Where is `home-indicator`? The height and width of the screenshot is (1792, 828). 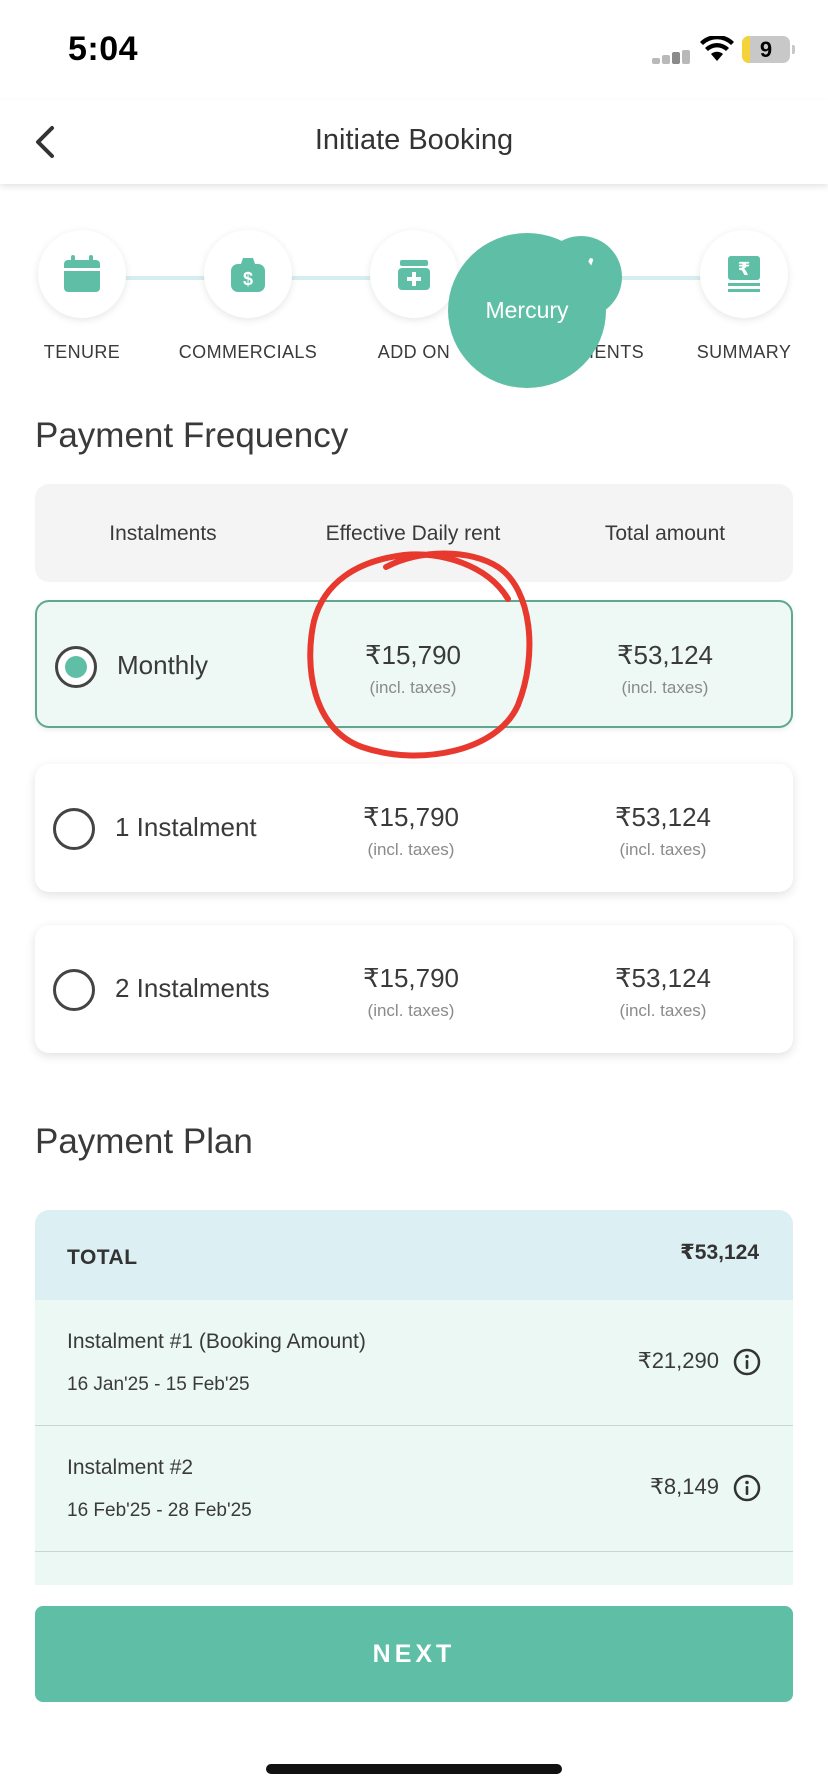
home-indicator is located at coordinates (414, 1769).